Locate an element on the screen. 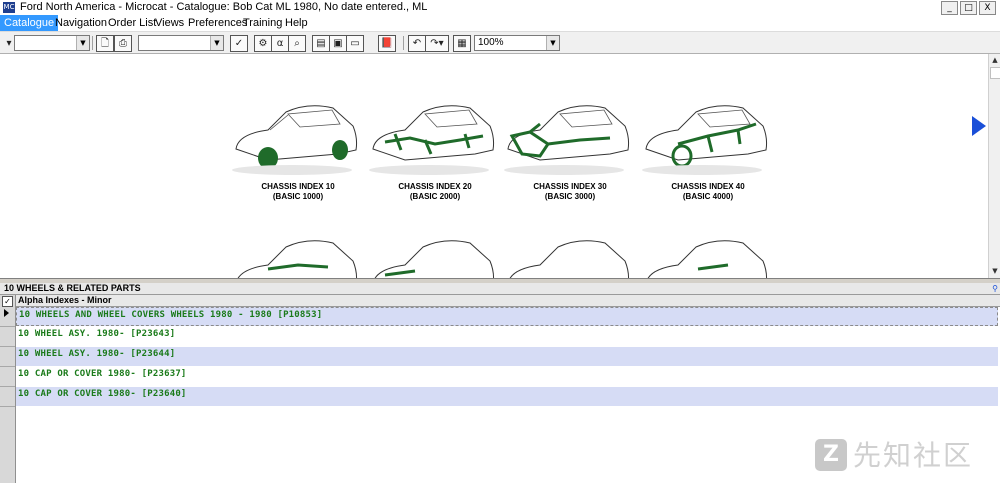 The height and width of the screenshot is (483, 1000). maximize-button: □ is located at coordinates (968, 8).